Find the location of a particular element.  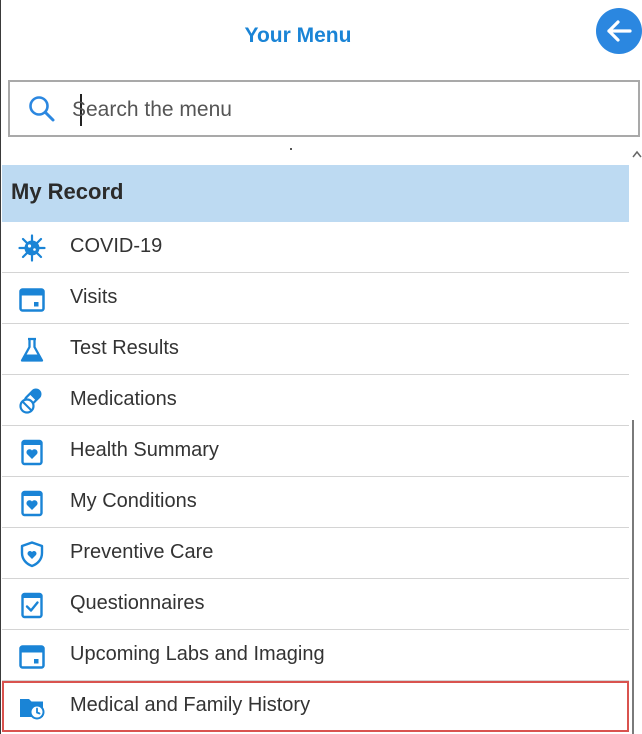

menu-item-label: Preventive Care is located at coordinates (142, 552).